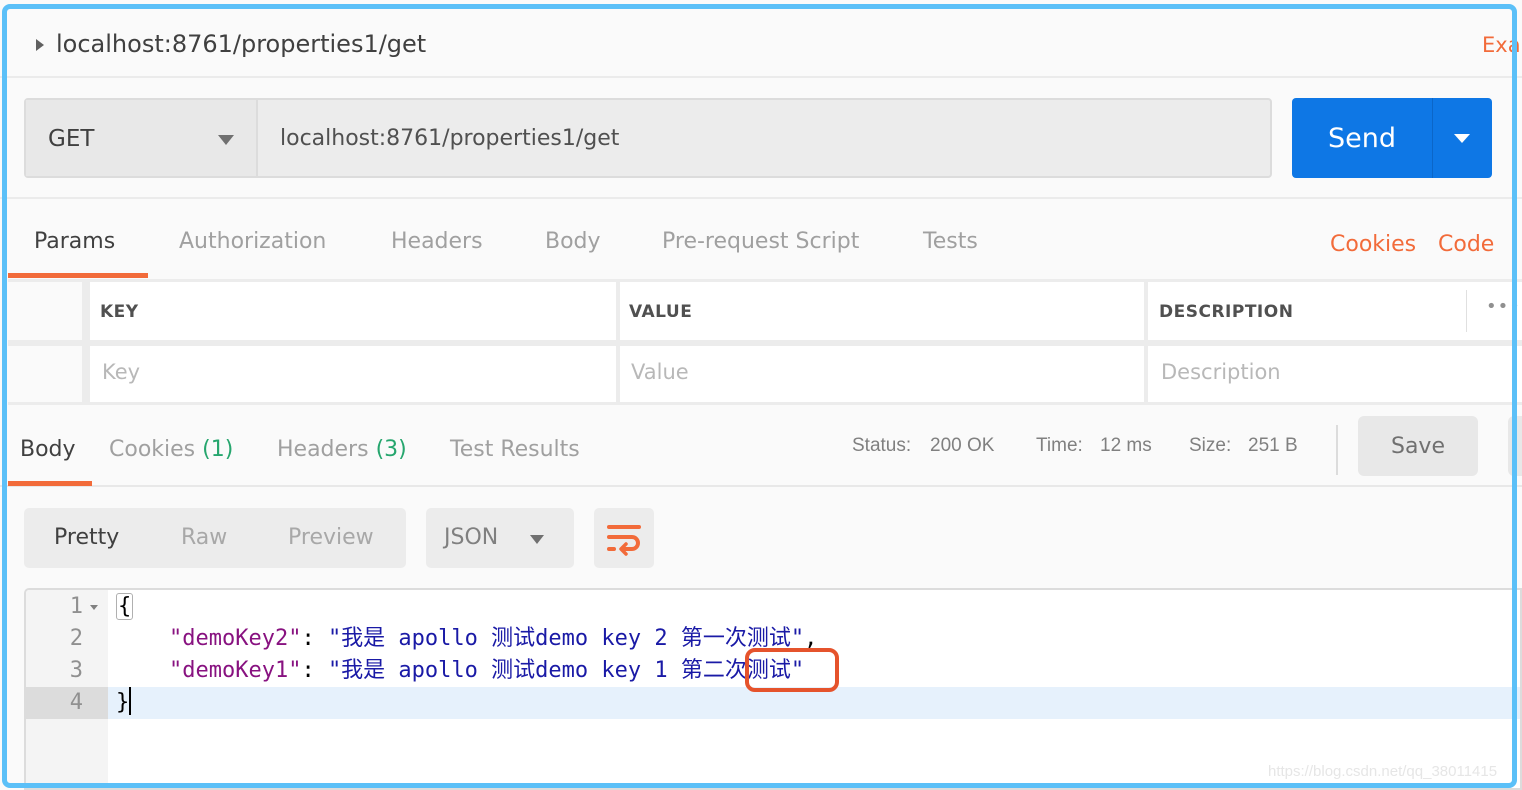  I want to click on json-key: "demoKey2", so click(235, 638).